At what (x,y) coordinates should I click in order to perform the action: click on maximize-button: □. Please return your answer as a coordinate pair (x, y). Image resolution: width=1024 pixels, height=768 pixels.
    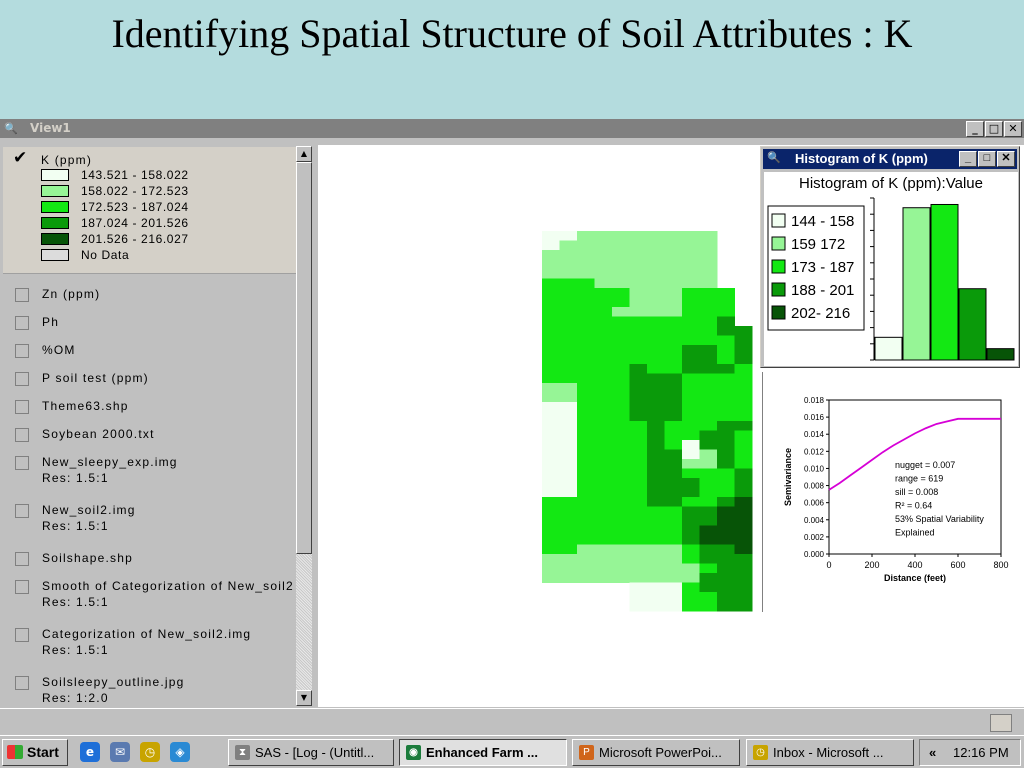
    Looking at the image, I should click on (994, 129).